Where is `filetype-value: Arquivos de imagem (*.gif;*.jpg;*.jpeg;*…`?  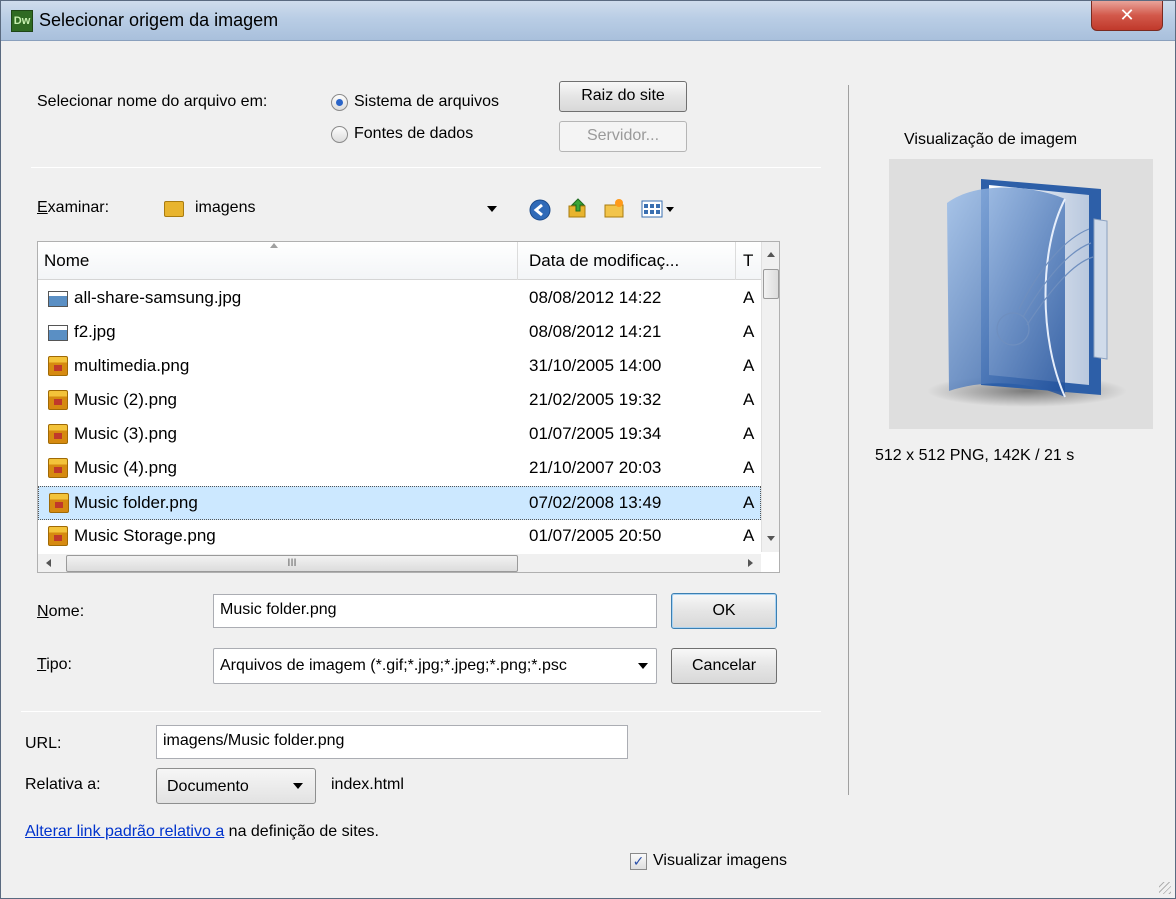
filetype-value: Arquivos de imagem (*.gif;*.jpg;*.jpeg;*… is located at coordinates (393, 665).